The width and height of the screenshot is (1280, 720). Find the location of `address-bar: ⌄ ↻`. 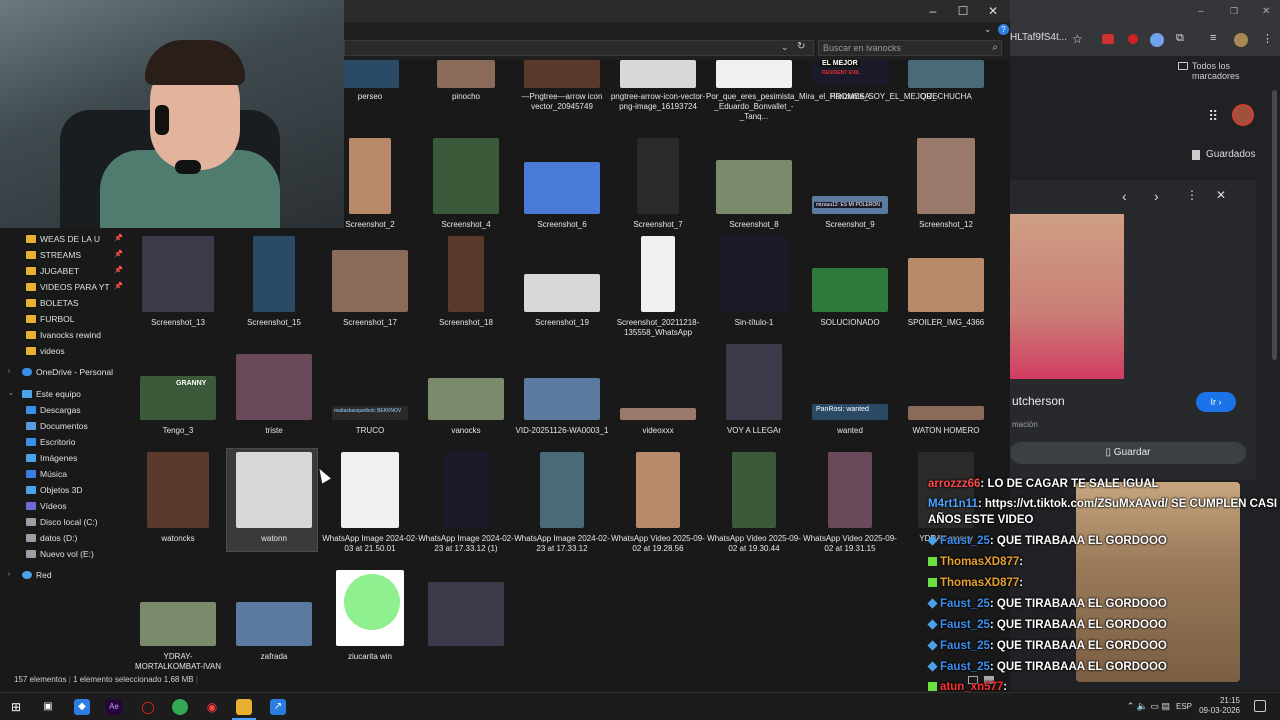

address-bar: ⌄ ↻ is located at coordinates (579, 48).